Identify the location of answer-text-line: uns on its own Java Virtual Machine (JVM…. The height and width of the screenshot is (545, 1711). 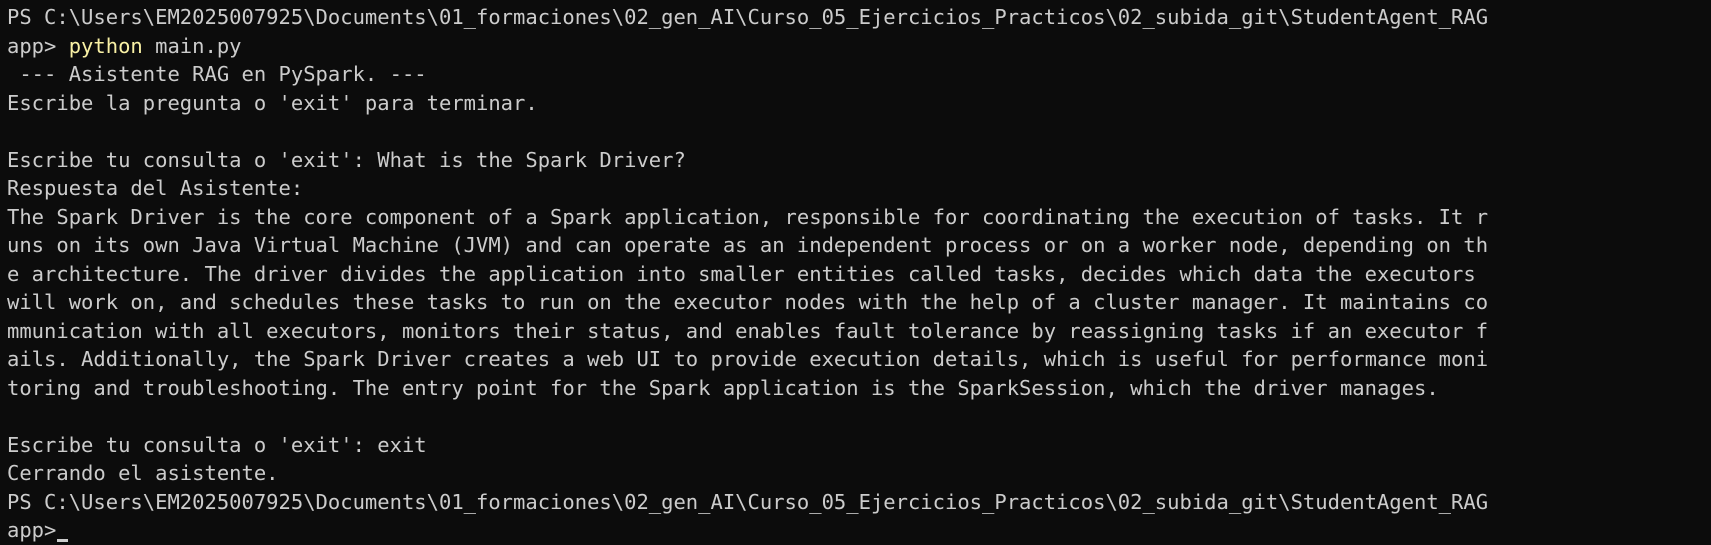
(748, 245).